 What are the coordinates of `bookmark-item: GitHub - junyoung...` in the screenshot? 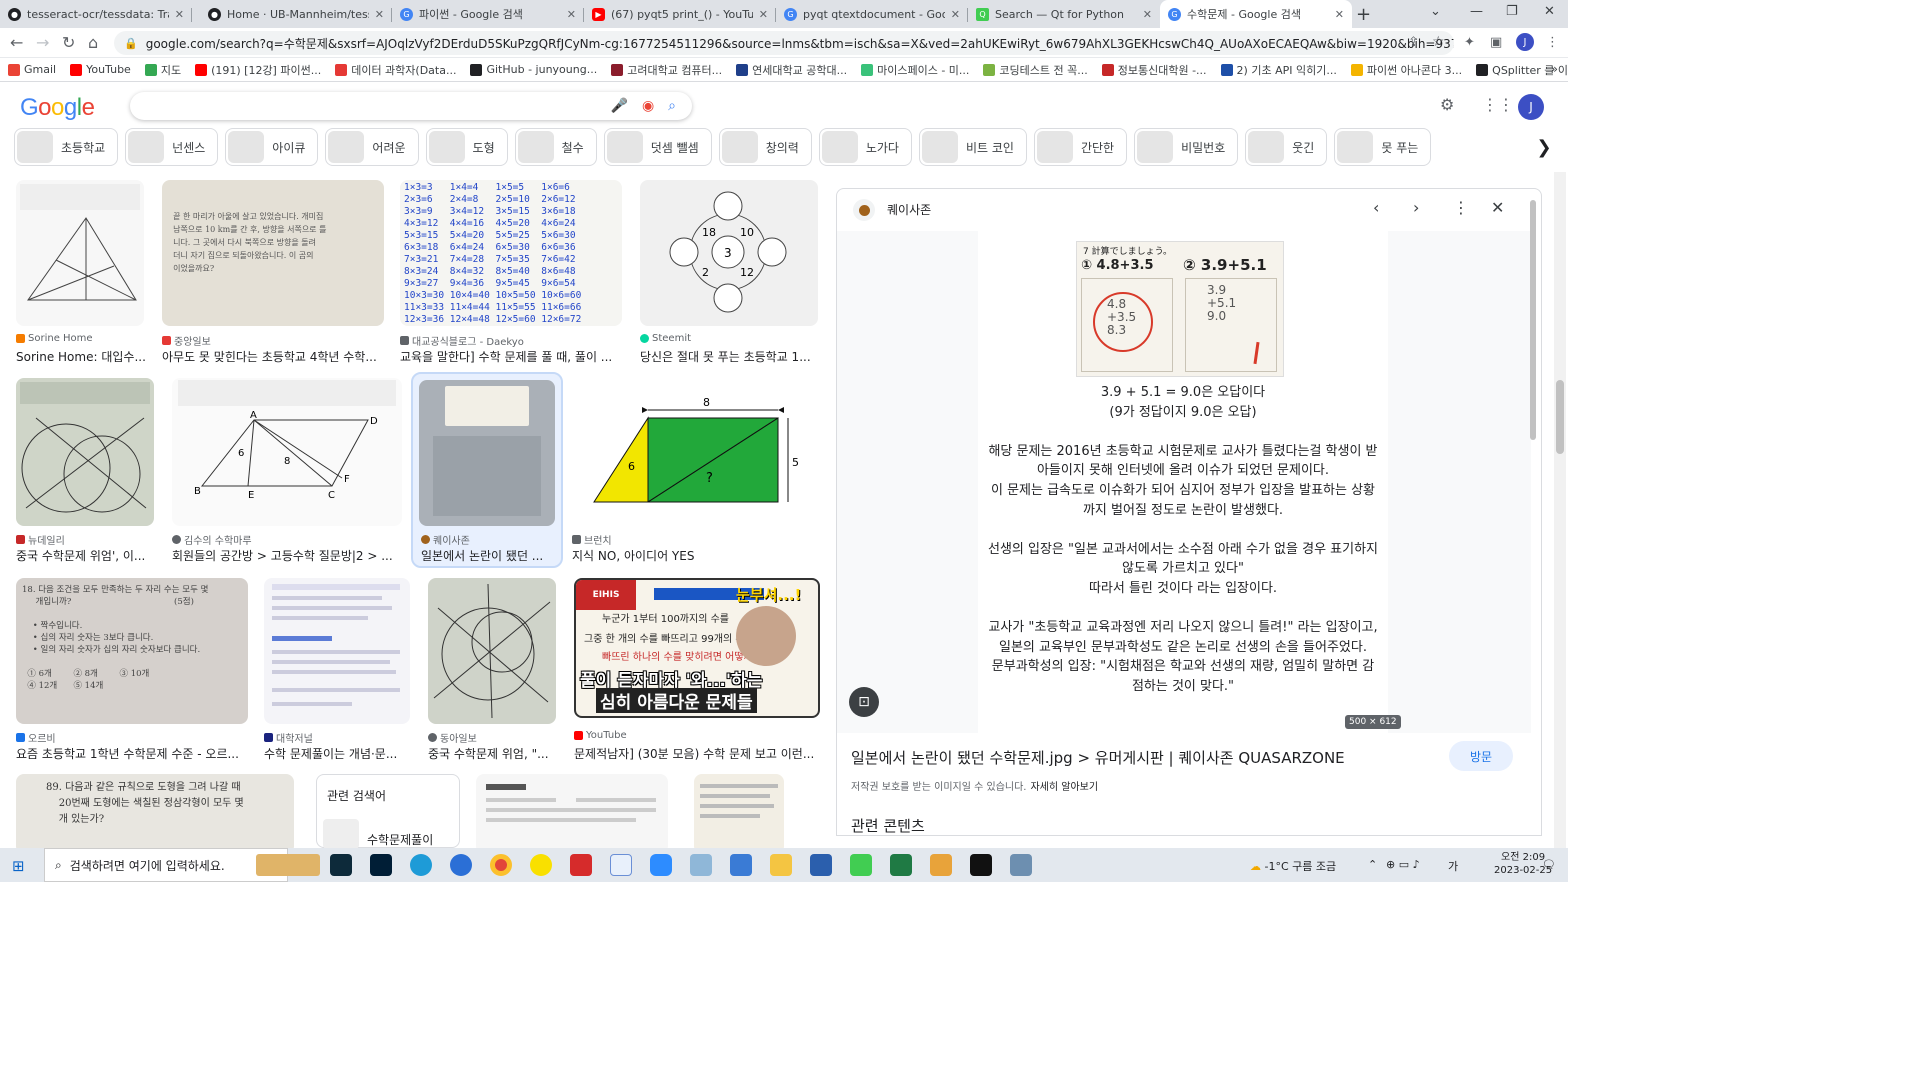 It's located at (533, 69).